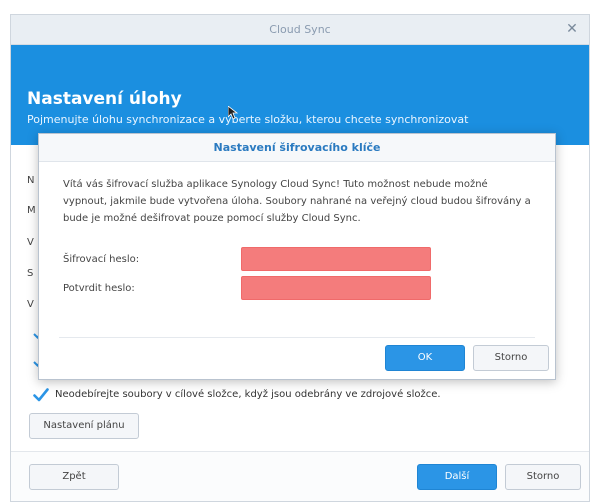 This screenshot has height=502, width=600. What do you see at coordinates (297, 148) in the screenshot?
I see `dialog-title: Nastavení šifrovacího klíče` at bounding box center [297, 148].